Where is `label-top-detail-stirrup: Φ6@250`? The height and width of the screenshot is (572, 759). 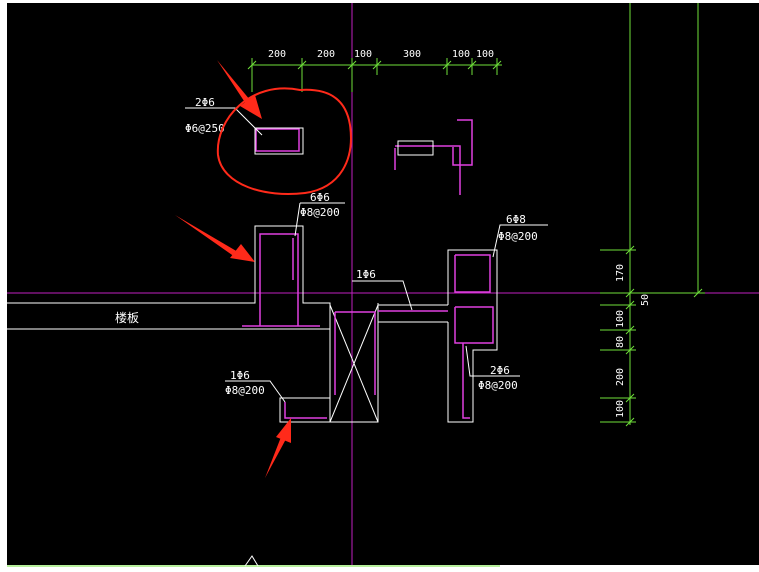
label-top-detail-stirrup: Φ6@250 is located at coordinates (205, 128).